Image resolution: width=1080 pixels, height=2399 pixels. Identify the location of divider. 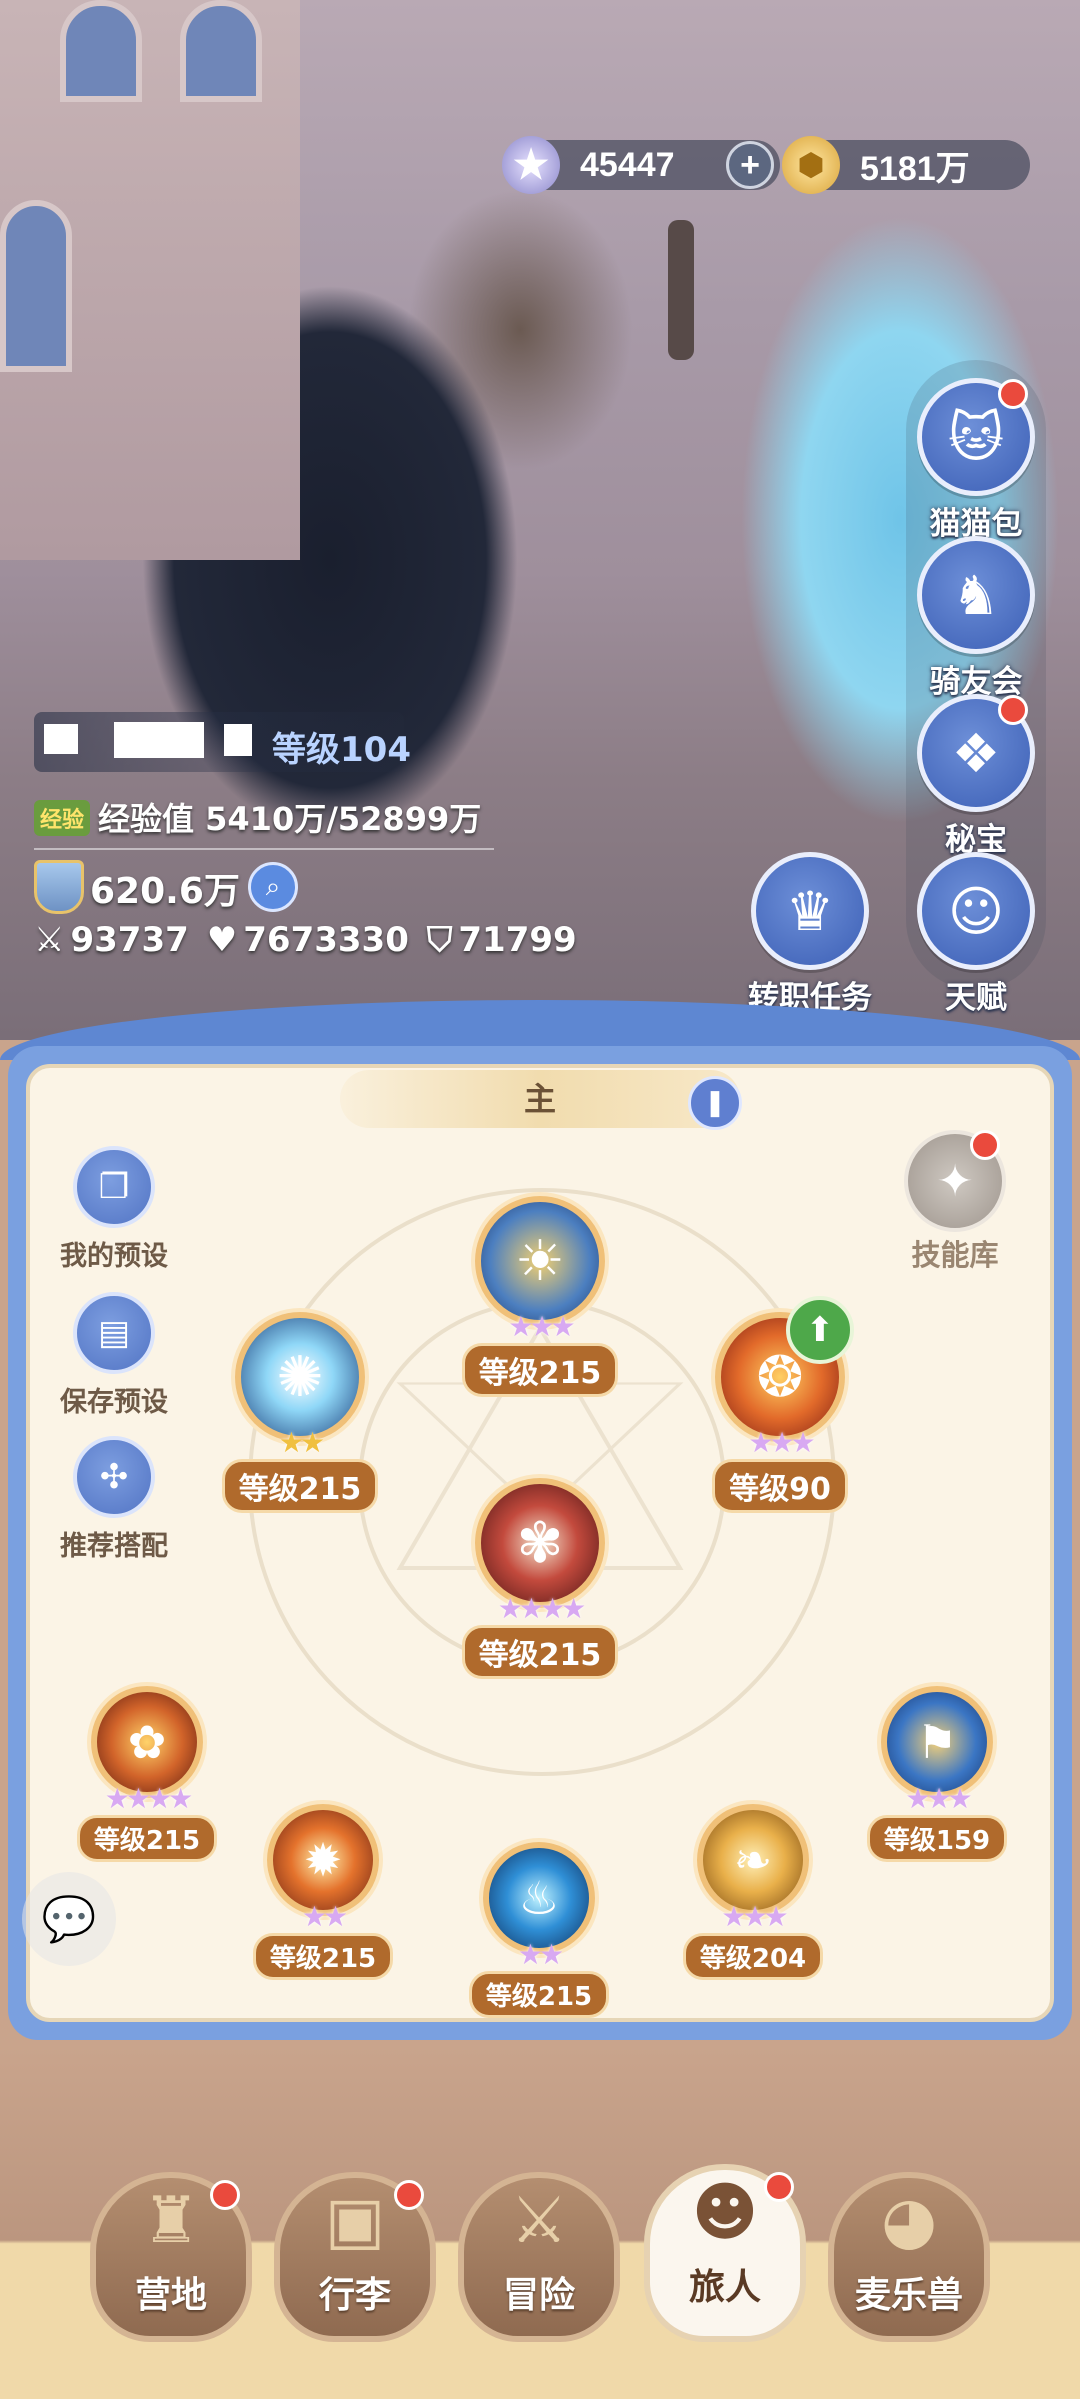
(264, 849).